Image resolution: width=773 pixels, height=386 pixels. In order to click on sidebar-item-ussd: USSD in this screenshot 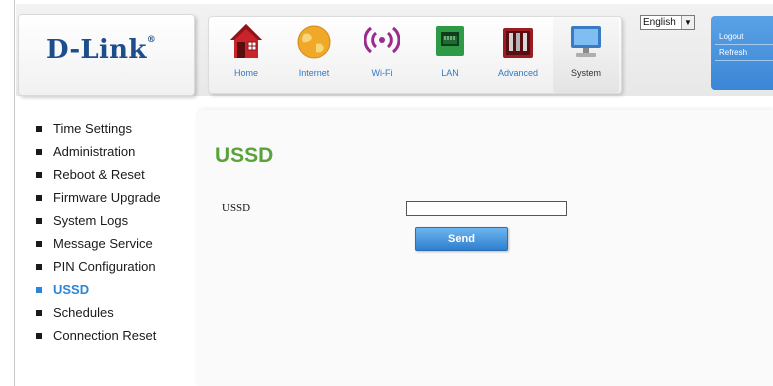, I will do `click(98, 293)`.